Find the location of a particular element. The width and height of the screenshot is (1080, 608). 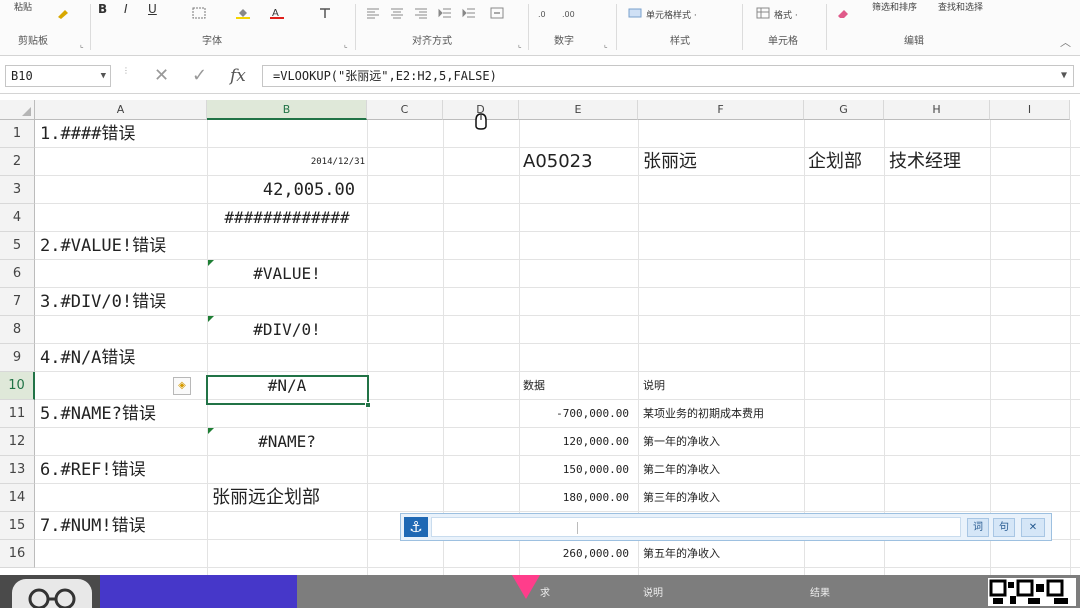

col-header-b: B is located at coordinates (287, 110).